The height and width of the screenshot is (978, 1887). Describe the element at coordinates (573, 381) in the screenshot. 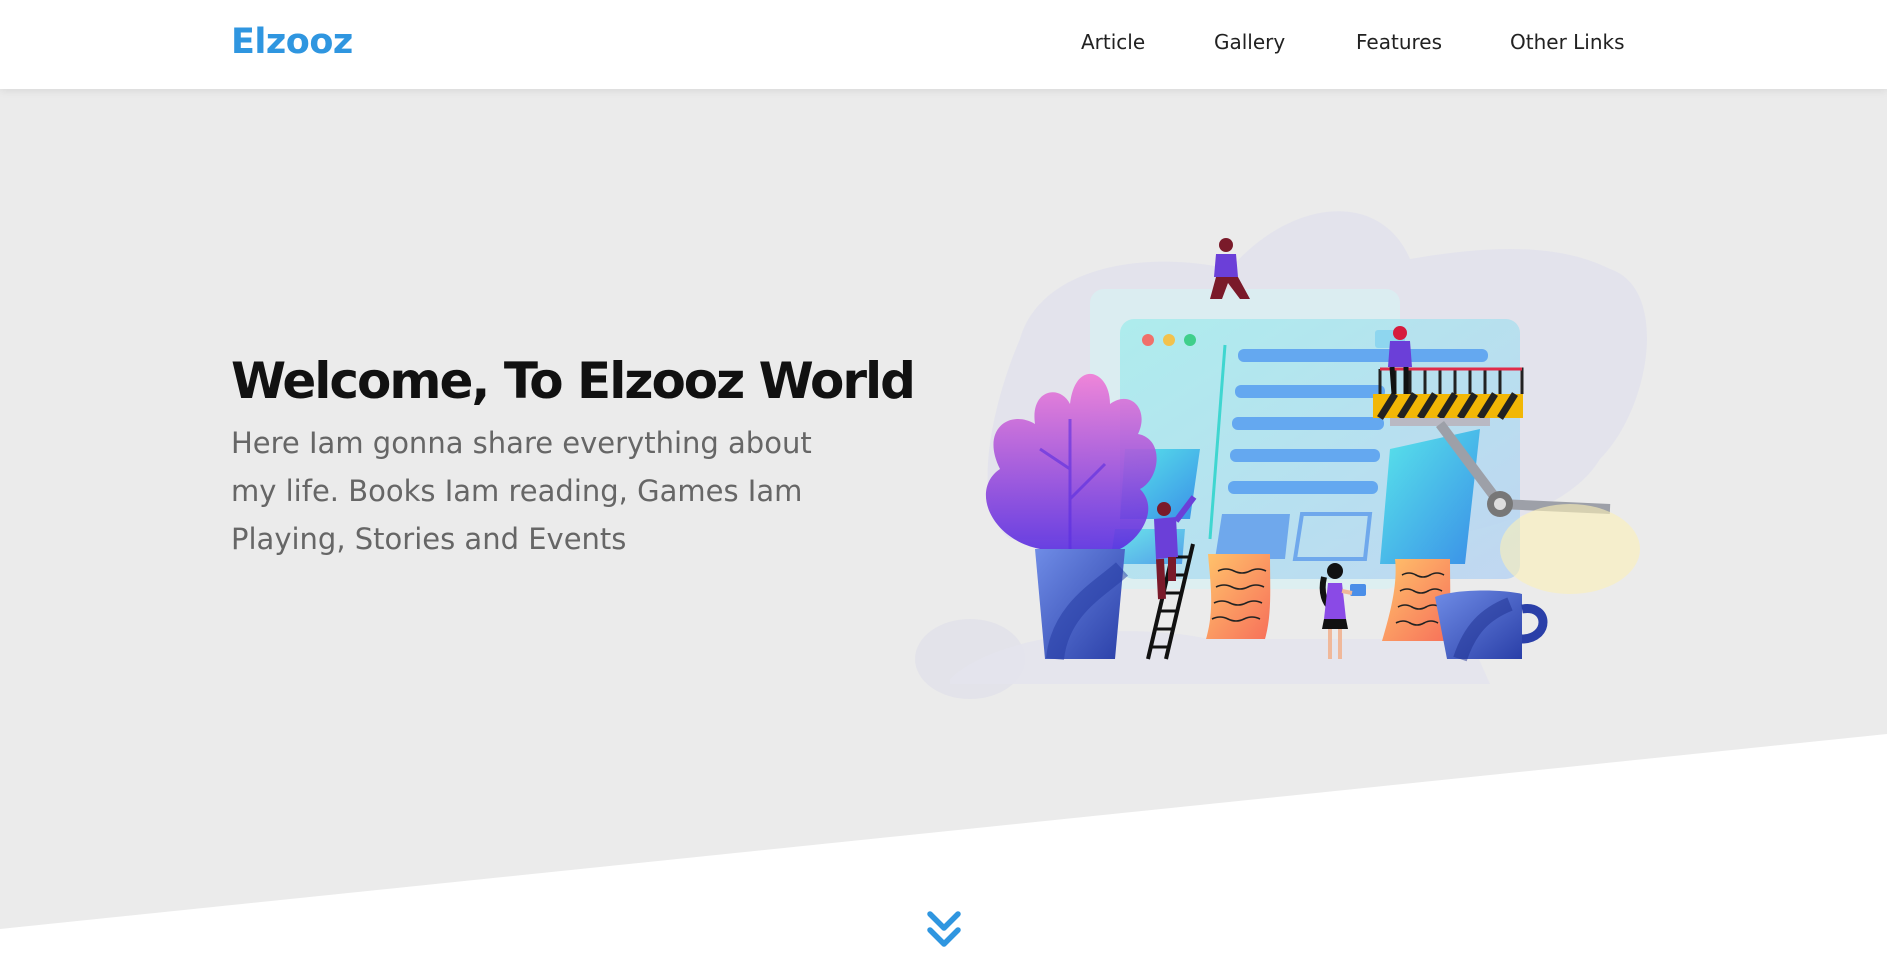

I see `hero-title: Welcome, To Elzooz World` at that location.